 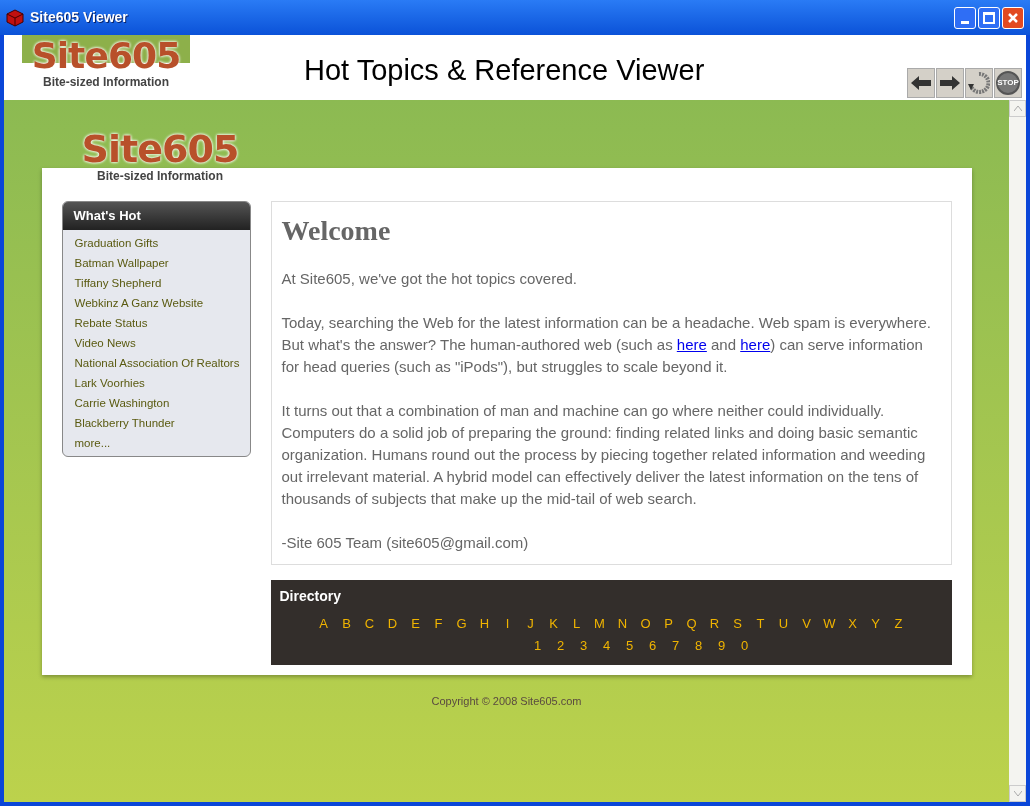 I want to click on back-button, so click(x=921, y=83).